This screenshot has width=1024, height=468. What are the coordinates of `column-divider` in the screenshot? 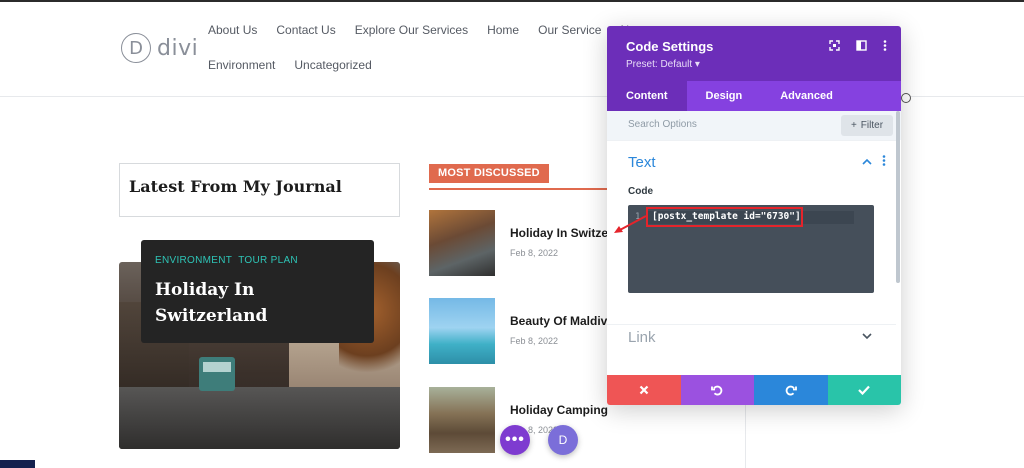 It's located at (745, 436).